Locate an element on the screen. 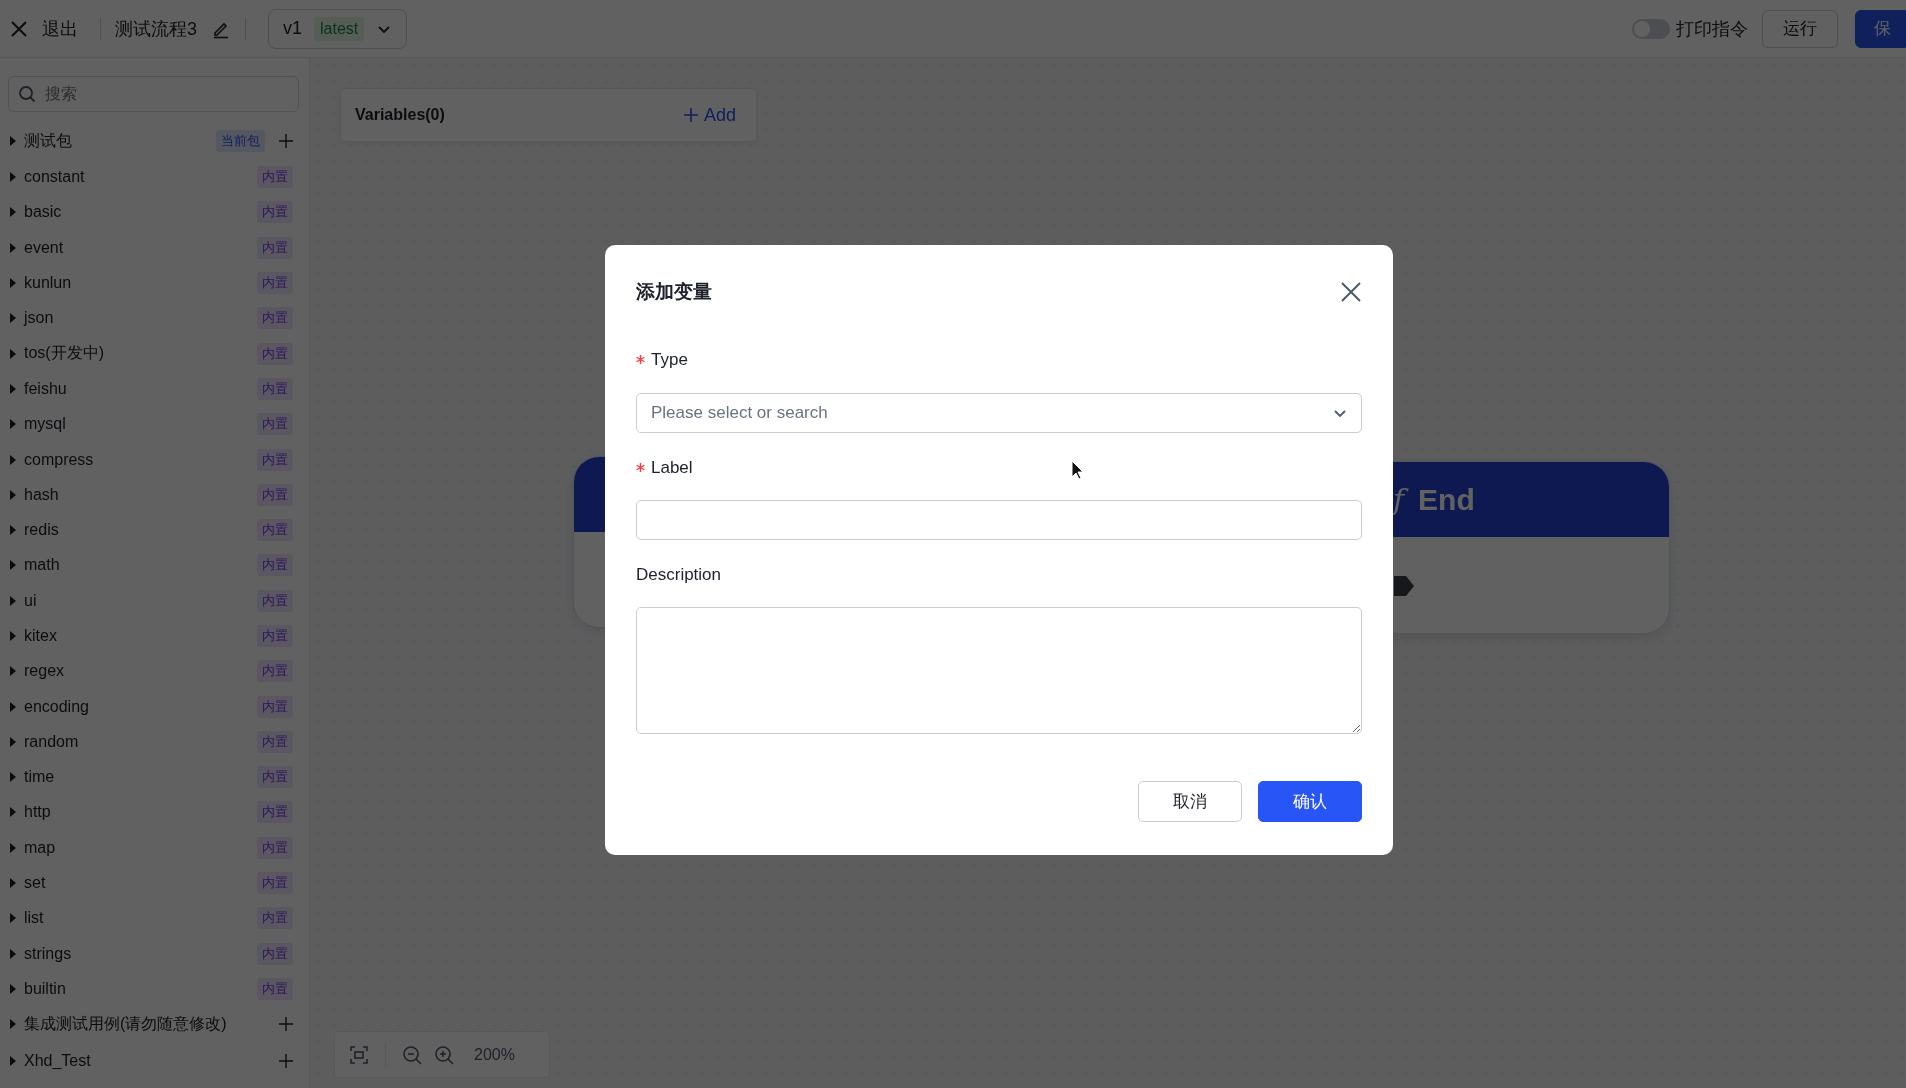 This screenshot has width=1906, height=1088. package-name: math is located at coordinates (140, 565).